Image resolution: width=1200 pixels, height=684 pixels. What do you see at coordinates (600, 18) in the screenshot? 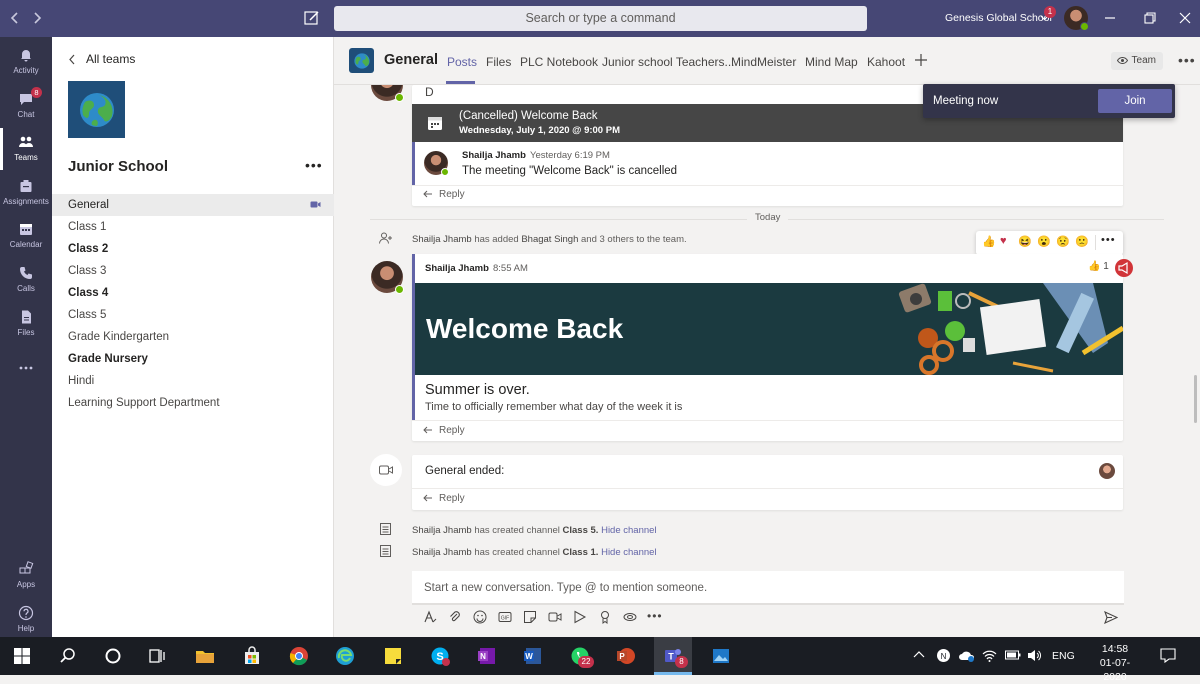
I see `search-input: Search or type a command` at bounding box center [600, 18].